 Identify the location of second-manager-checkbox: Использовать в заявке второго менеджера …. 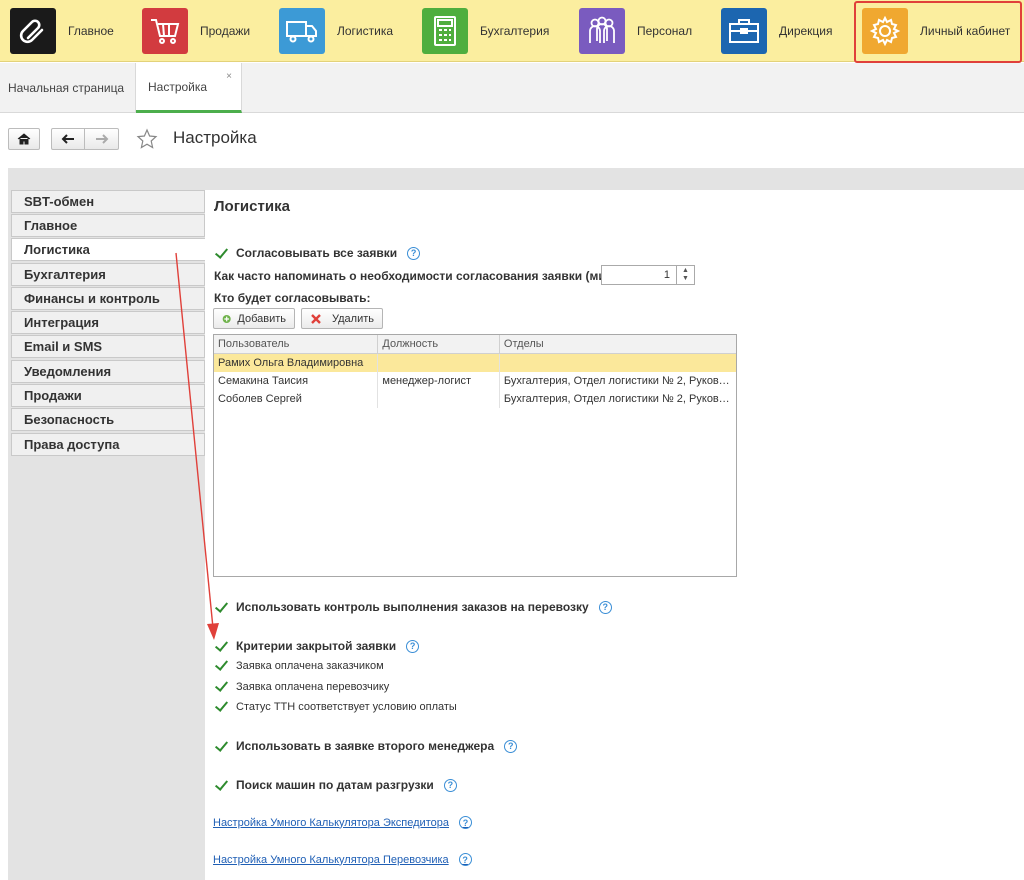
(366, 746).